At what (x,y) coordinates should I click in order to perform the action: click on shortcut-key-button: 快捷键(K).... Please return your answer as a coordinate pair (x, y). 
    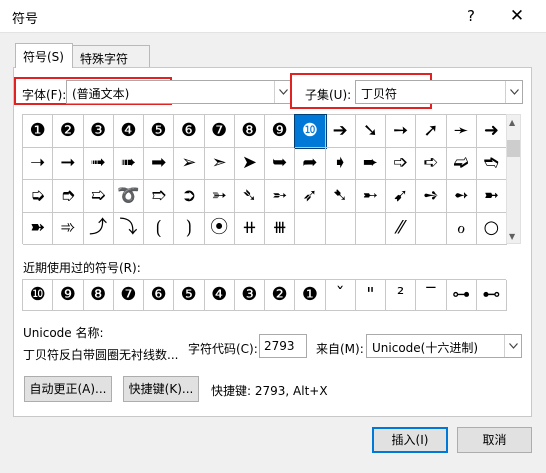
    Looking at the image, I should click on (161, 389).